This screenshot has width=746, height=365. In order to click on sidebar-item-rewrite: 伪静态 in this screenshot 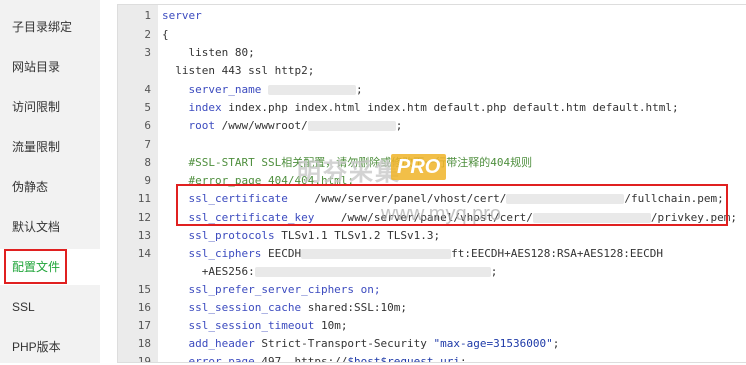, I will do `click(50, 187)`.